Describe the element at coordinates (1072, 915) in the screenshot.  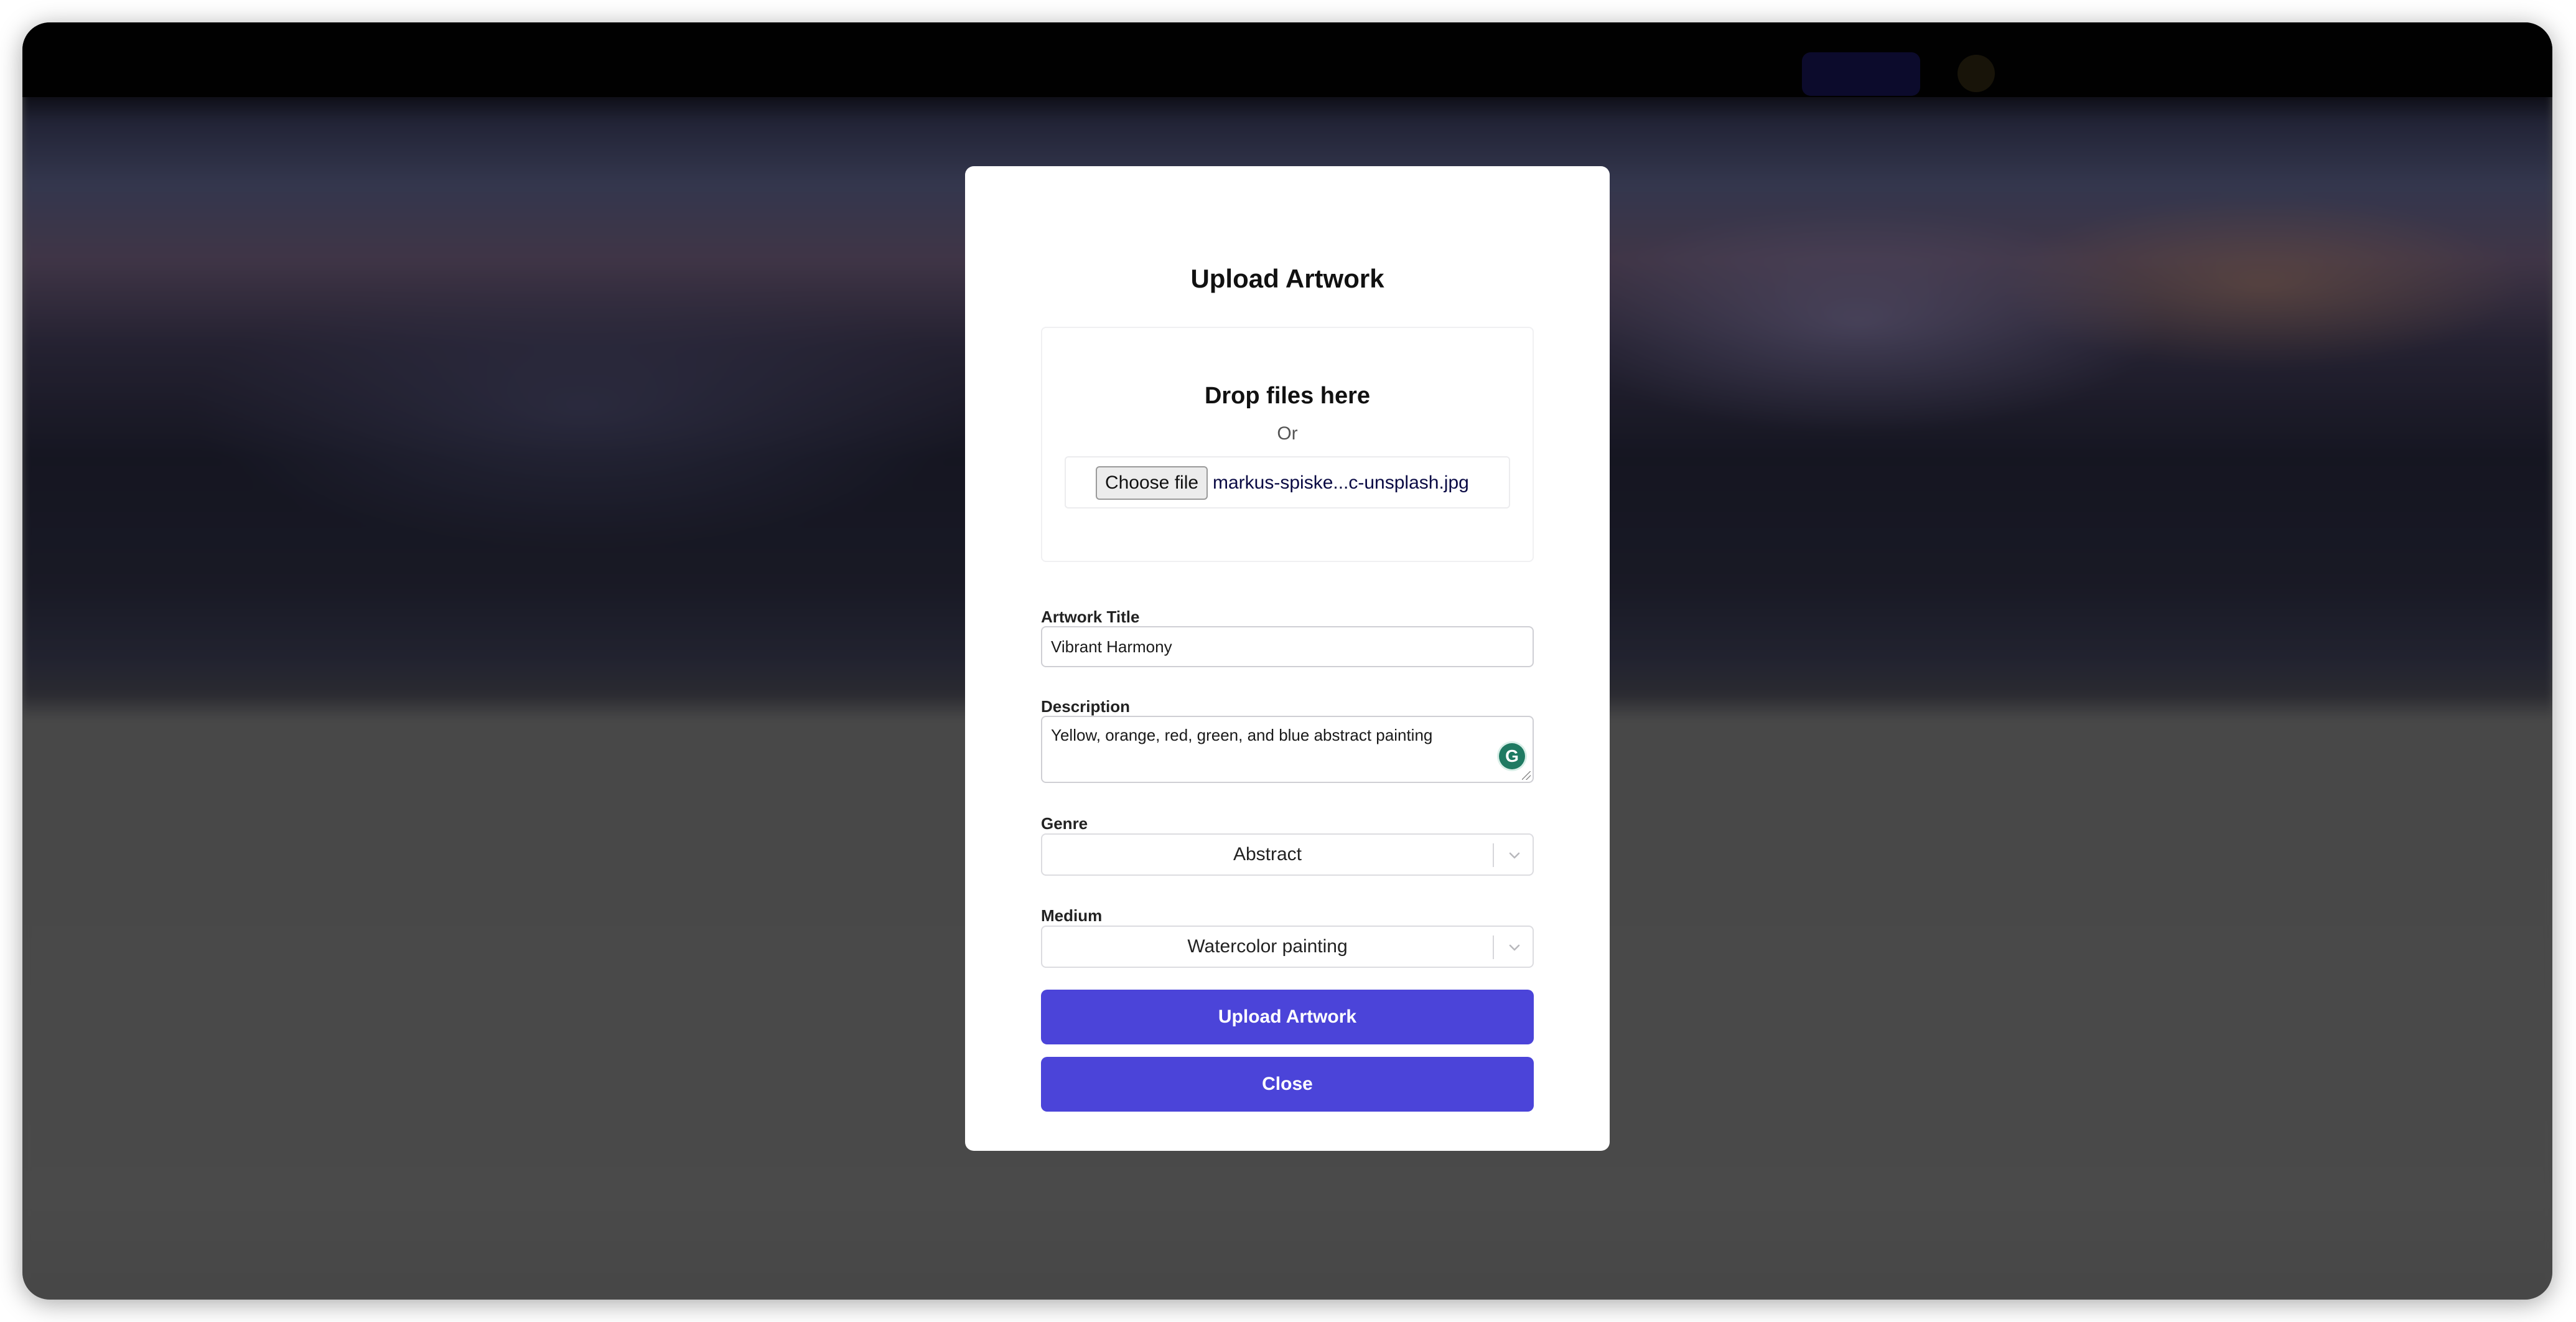
I see `medium-label: Medium` at that location.